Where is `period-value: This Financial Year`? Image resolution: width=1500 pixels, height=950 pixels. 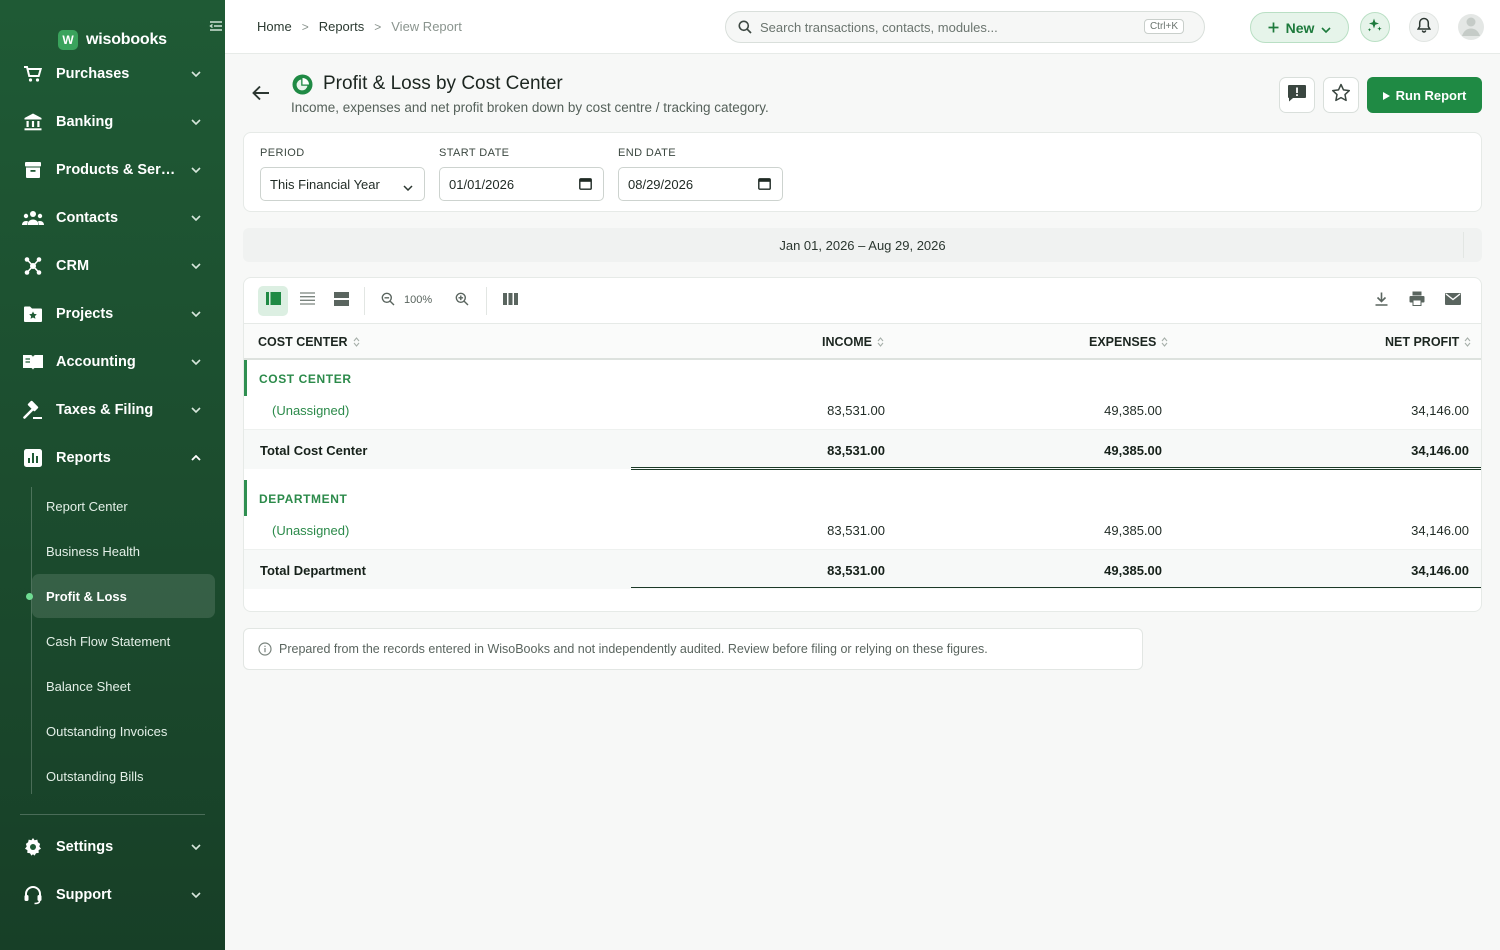 period-value: This Financial Year is located at coordinates (325, 184).